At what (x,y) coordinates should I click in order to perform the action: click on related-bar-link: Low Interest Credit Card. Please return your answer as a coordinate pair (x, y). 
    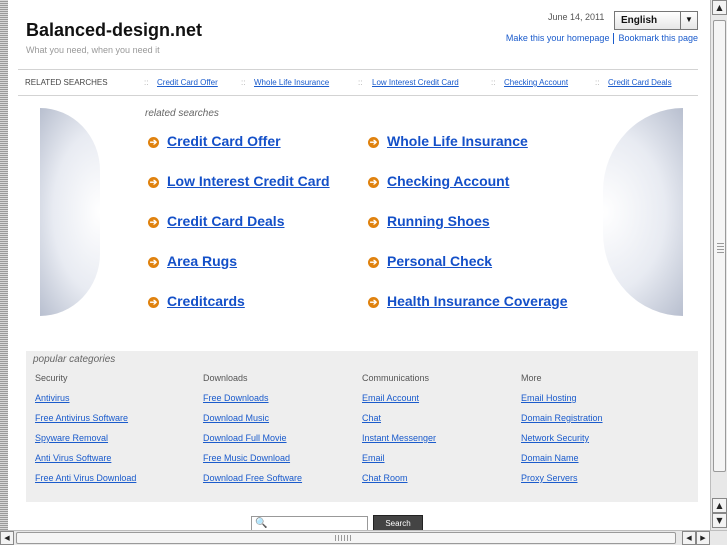
    Looking at the image, I should click on (415, 82).